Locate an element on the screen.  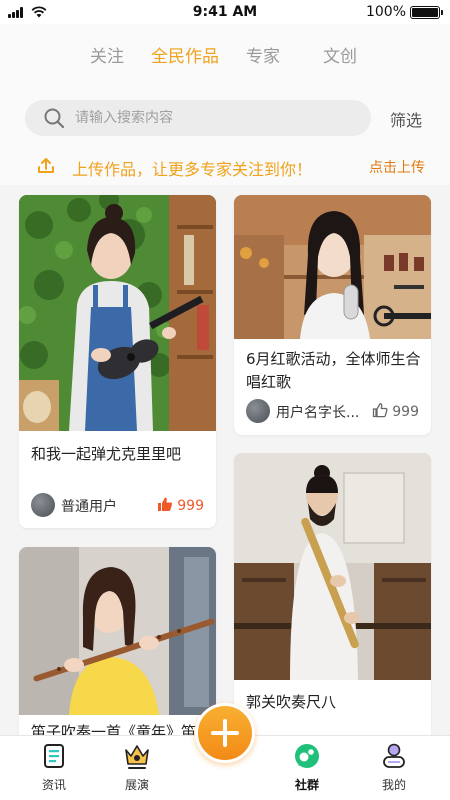
search-icon is located at coordinates (54, 118).